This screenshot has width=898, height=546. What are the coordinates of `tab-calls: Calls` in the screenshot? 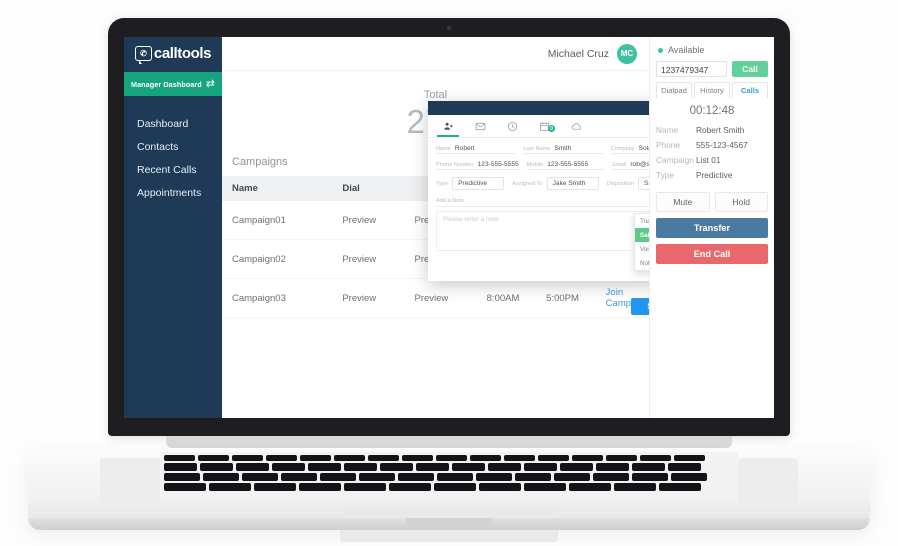 It's located at (750, 90).